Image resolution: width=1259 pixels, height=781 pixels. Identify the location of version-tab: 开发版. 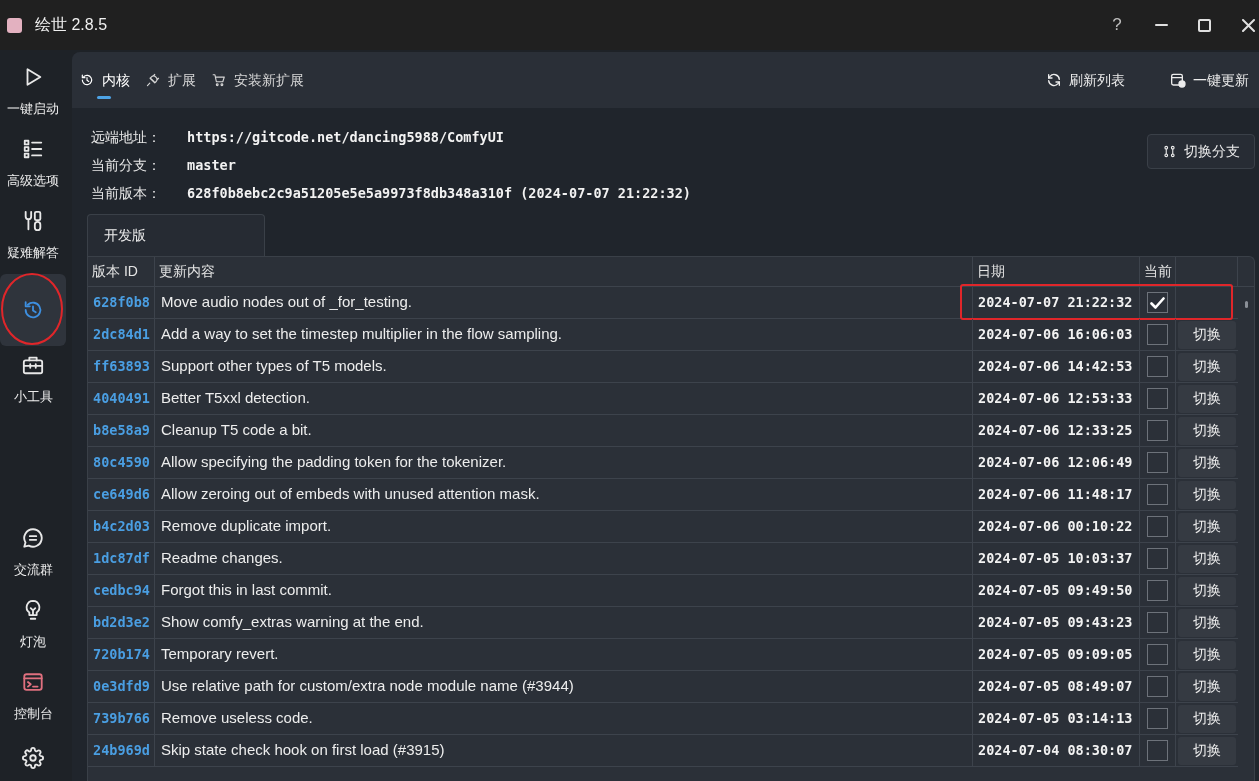
(176, 235).